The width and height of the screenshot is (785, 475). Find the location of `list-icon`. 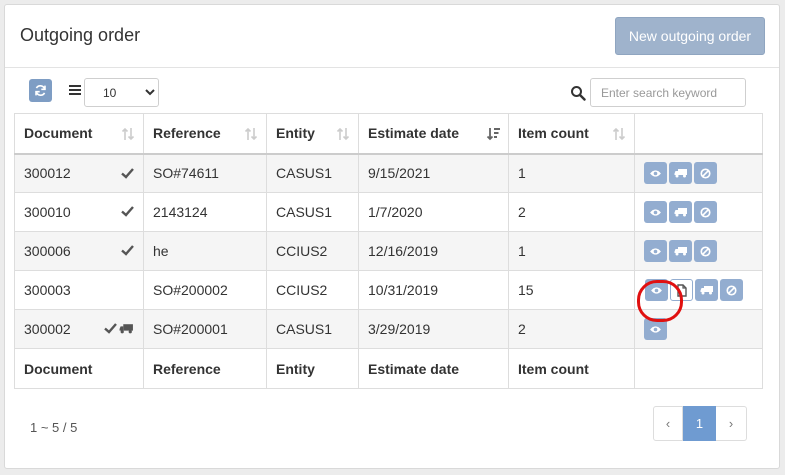

list-icon is located at coordinates (75, 90).